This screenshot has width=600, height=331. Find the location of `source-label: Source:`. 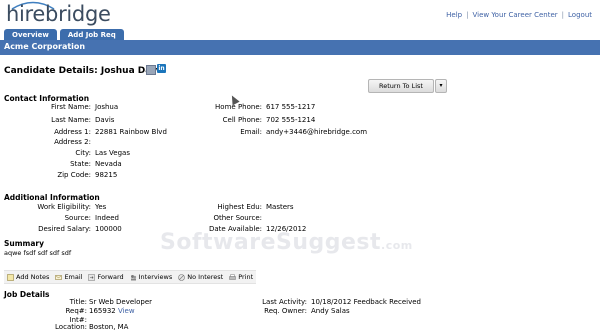

source-label: Source: is located at coordinates (77, 218).